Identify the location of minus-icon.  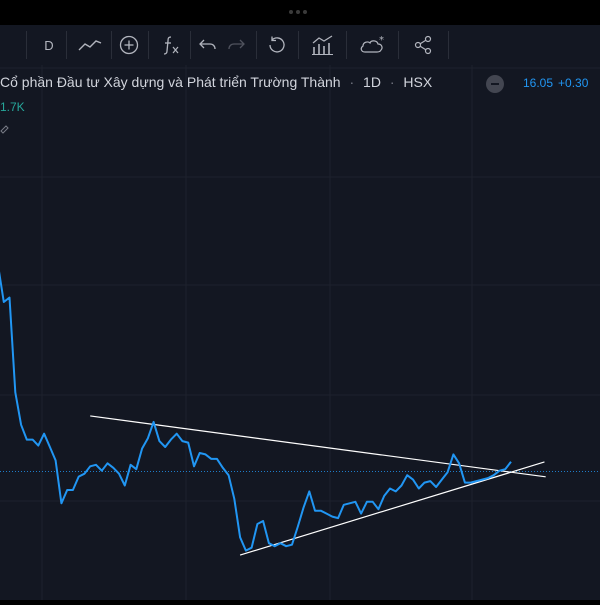
(495, 84).